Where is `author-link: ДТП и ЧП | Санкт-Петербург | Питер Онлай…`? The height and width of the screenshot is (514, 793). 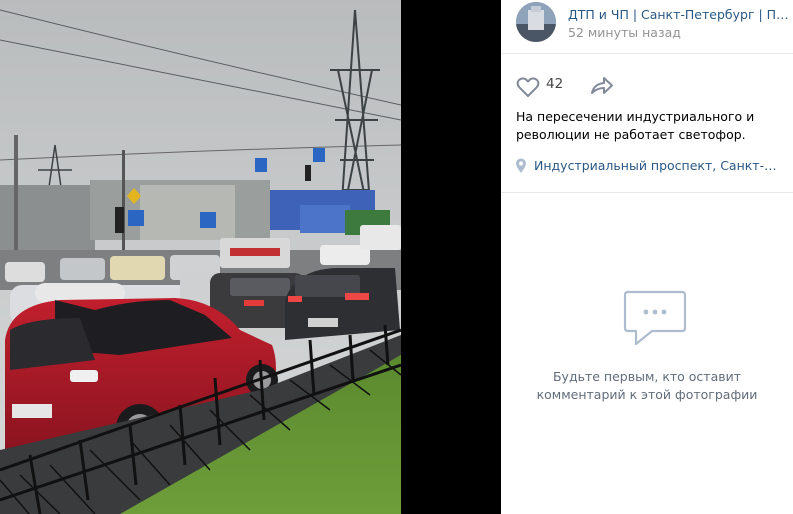 author-link: ДТП и ЧП | Санкт-Петербург | Питер Онлай… is located at coordinates (679, 14).